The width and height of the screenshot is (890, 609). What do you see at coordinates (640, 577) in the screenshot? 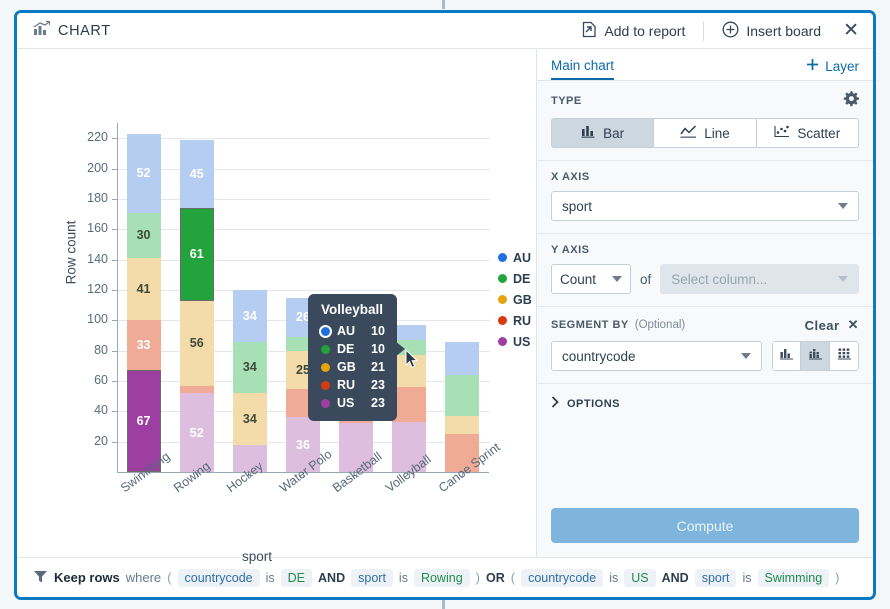
I see `filter-value-3: US` at bounding box center [640, 577].